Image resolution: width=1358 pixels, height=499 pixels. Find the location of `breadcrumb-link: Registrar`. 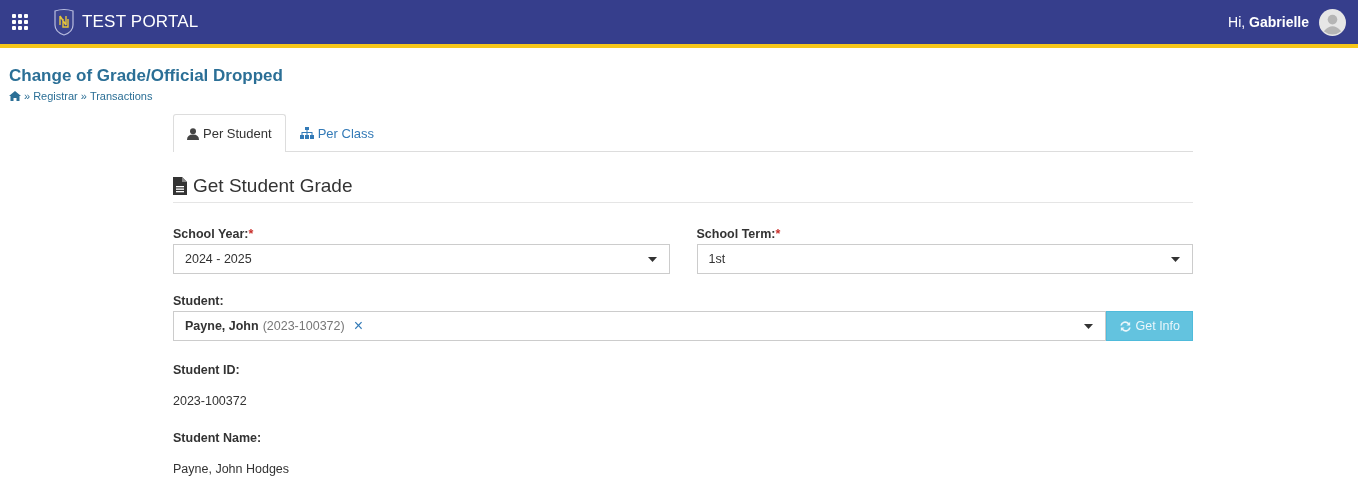

breadcrumb-link: Registrar is located at coordinates (55, 96).